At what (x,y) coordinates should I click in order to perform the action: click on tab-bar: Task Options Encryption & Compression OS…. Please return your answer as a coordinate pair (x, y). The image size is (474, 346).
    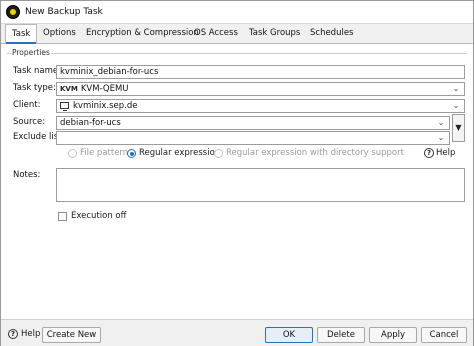
    Looking at the image, I should click on (237, 34).